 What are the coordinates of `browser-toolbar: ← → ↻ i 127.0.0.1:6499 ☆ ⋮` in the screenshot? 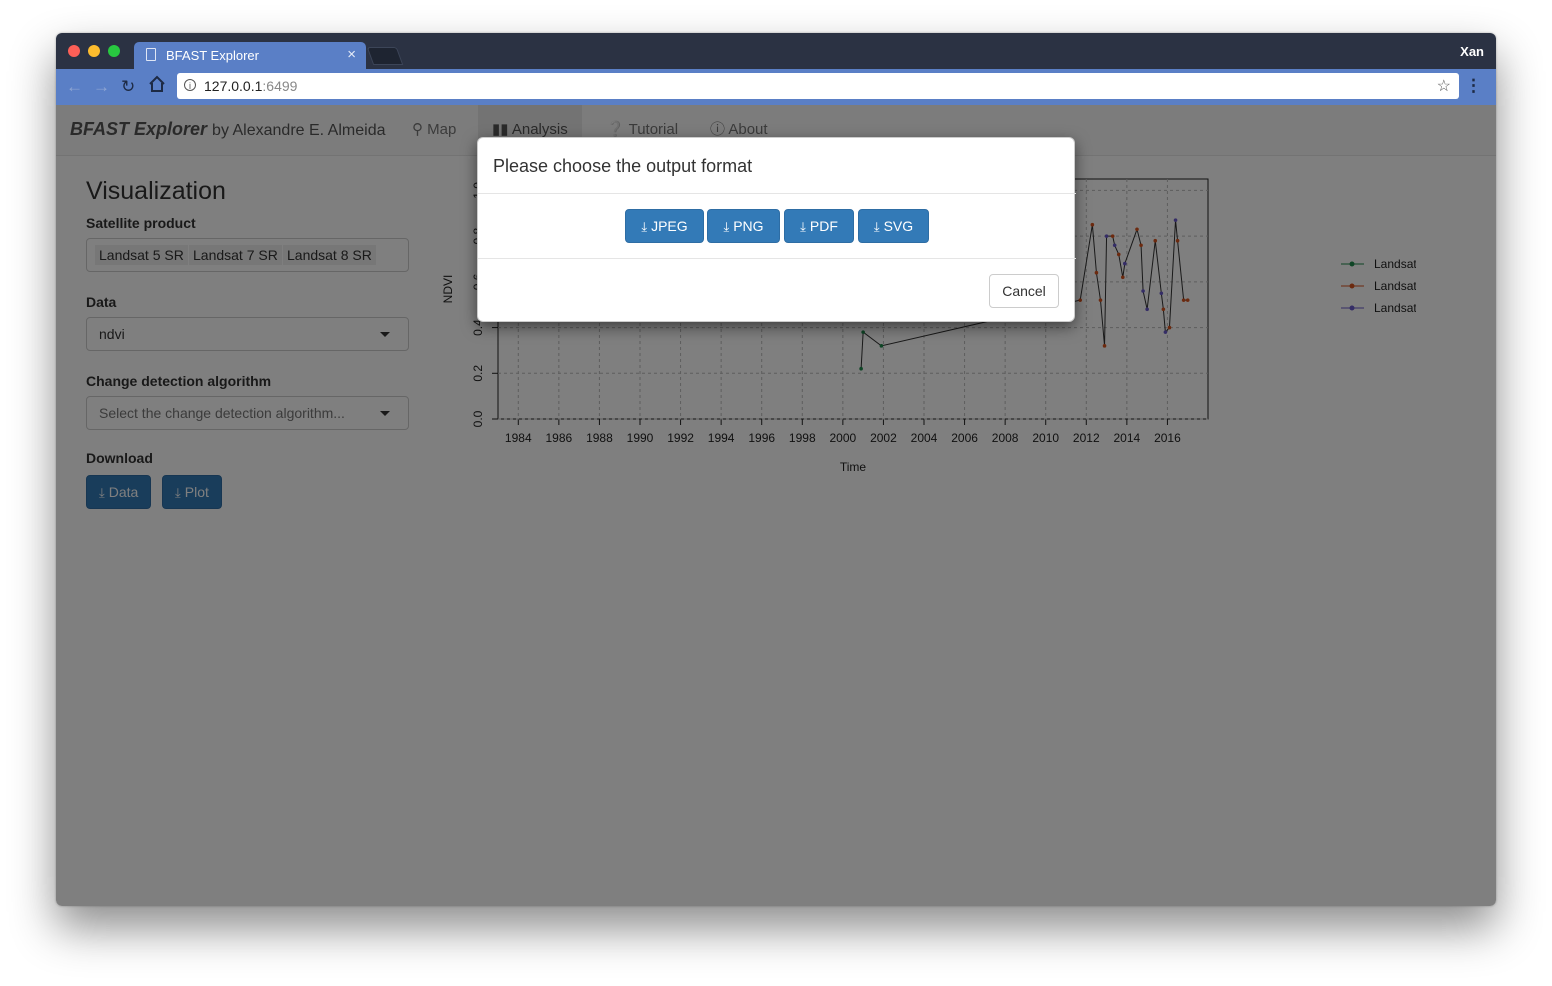 It's located at (776, 87).